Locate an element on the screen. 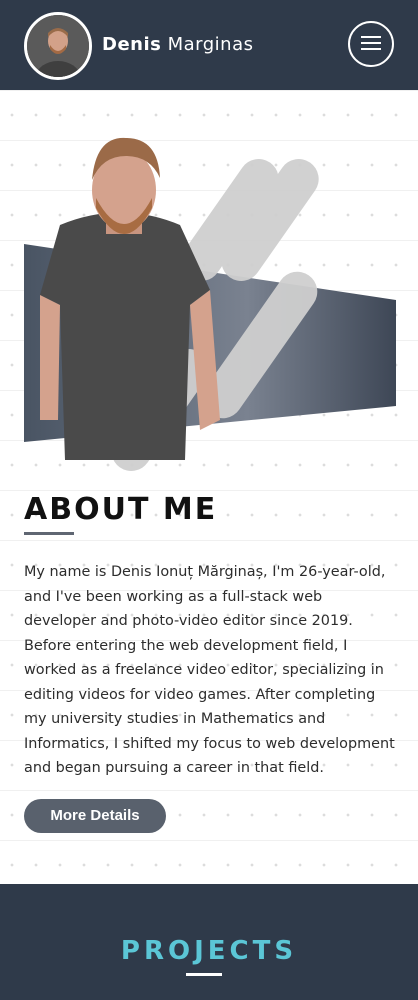 The width and height of the screenshot is (418, 1000). more-details-button: More Details is located at coordinates (95, 816).